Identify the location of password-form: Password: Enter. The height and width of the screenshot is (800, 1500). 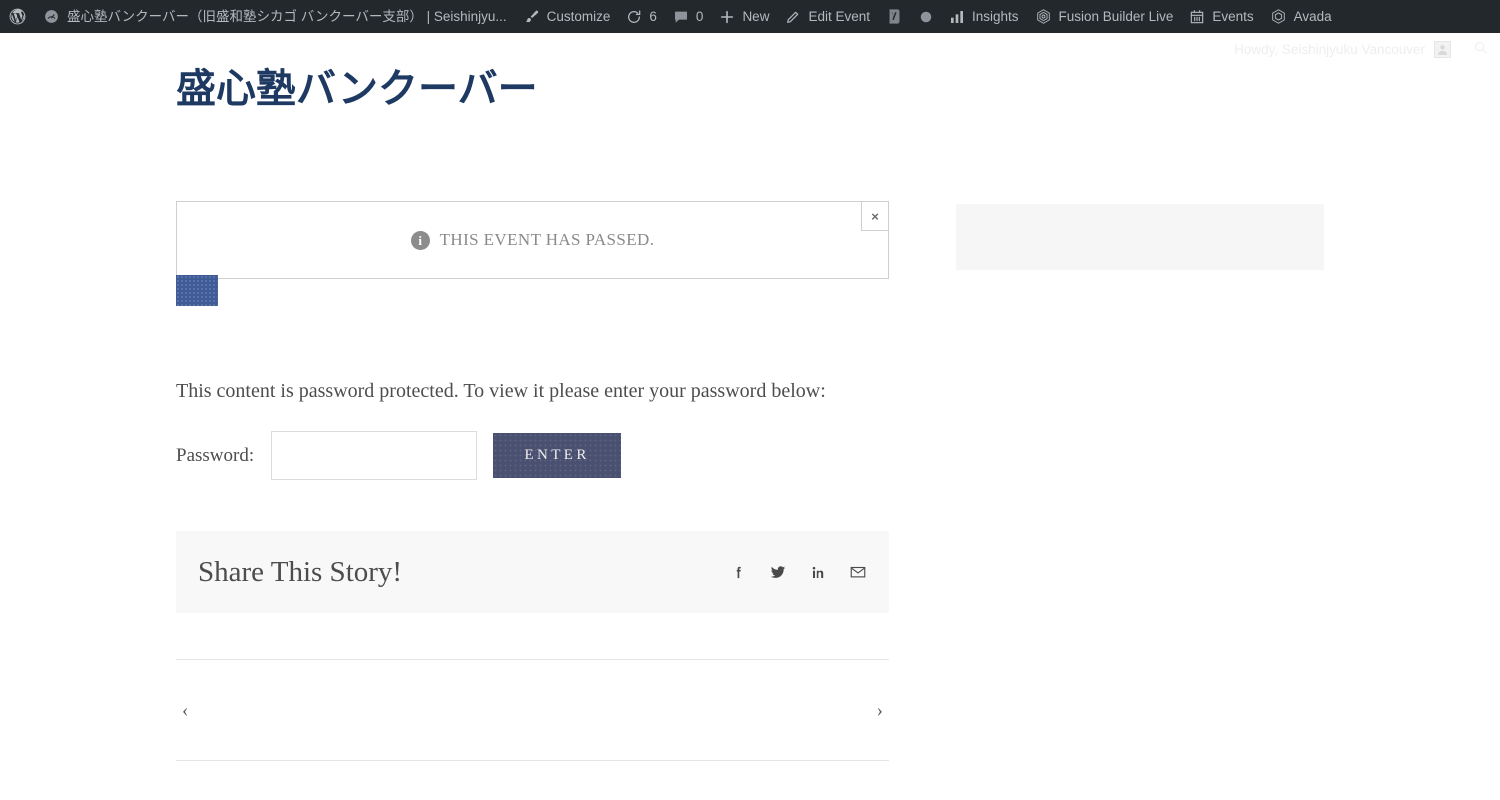
(399, 455).